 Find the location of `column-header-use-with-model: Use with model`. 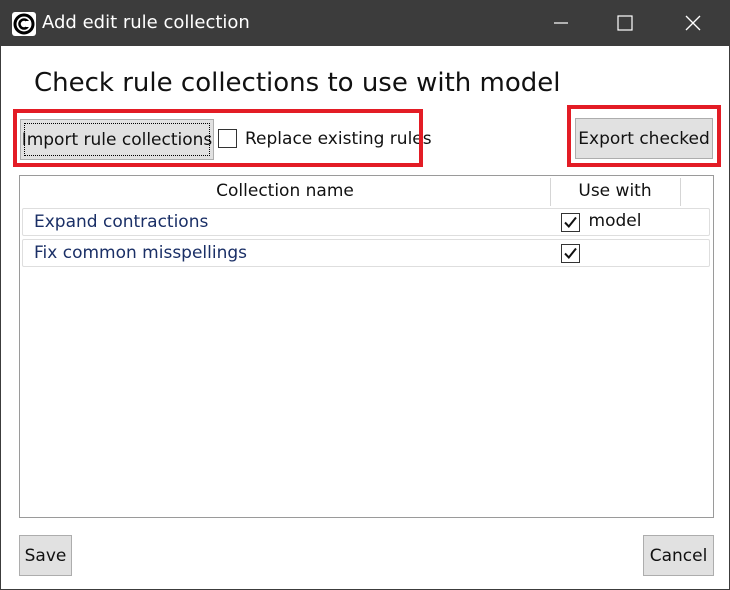

column-header-use-with-model: Use with model is located at coordinates (615, 203).